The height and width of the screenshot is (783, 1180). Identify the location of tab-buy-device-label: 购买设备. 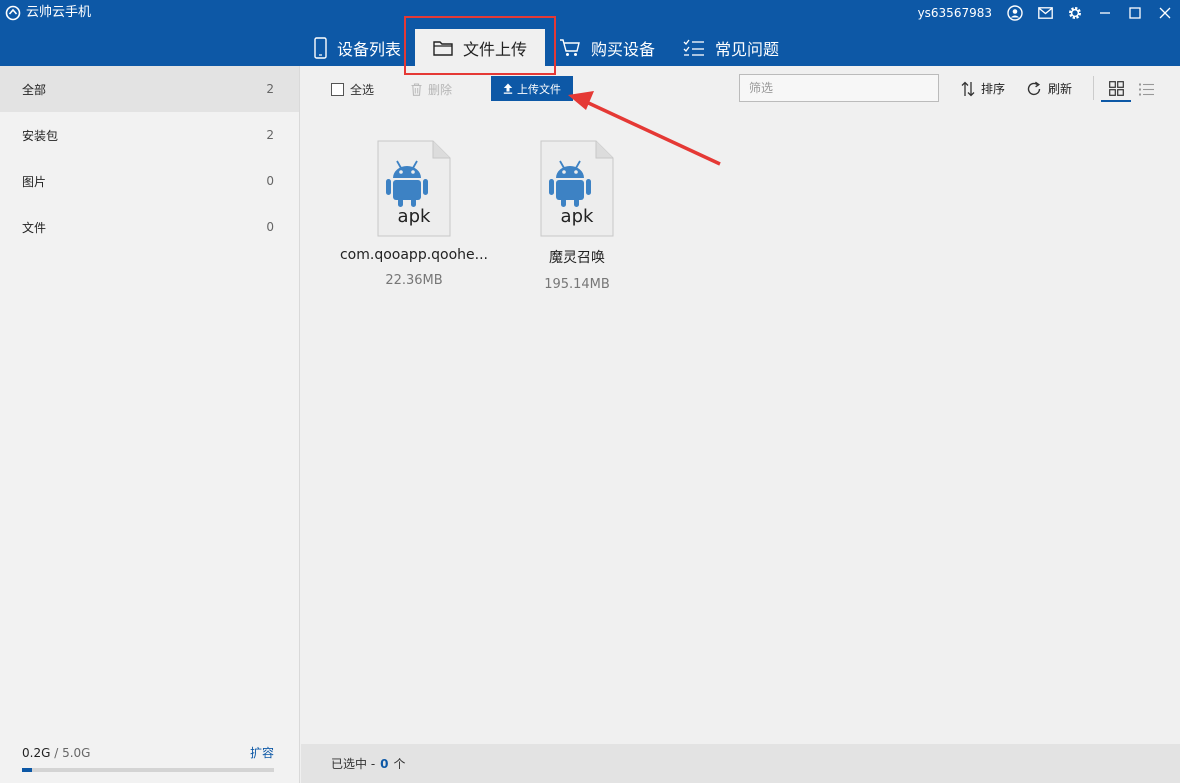
(623, 49).